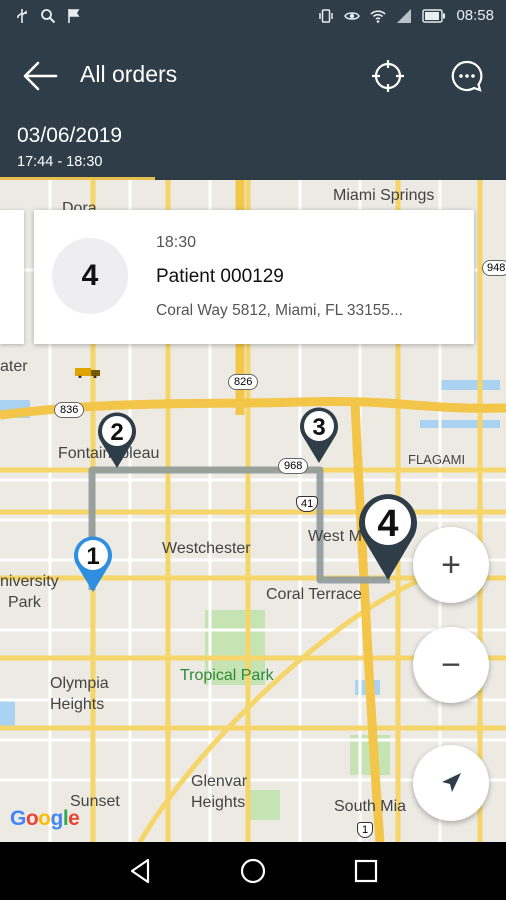 This screenshot has height=900, width=506. Describe the element at coordinates (475, 15) in the screenshot. I see `status-time: 08:58` at that location.